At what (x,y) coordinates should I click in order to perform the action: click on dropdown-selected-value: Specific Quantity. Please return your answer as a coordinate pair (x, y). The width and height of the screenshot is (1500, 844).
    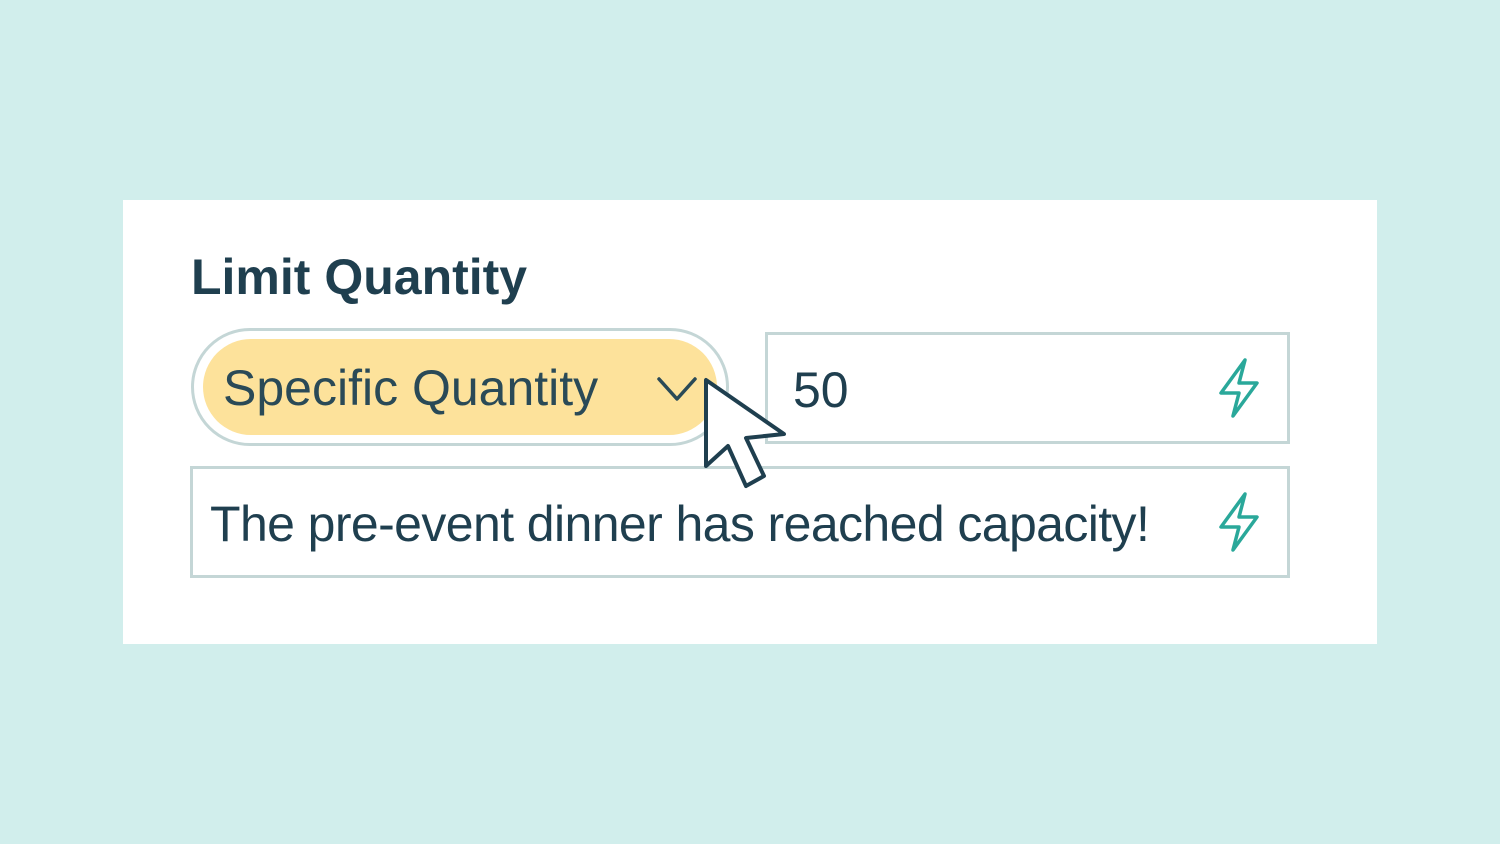
    Looking at the image, I should click on (411, 388).